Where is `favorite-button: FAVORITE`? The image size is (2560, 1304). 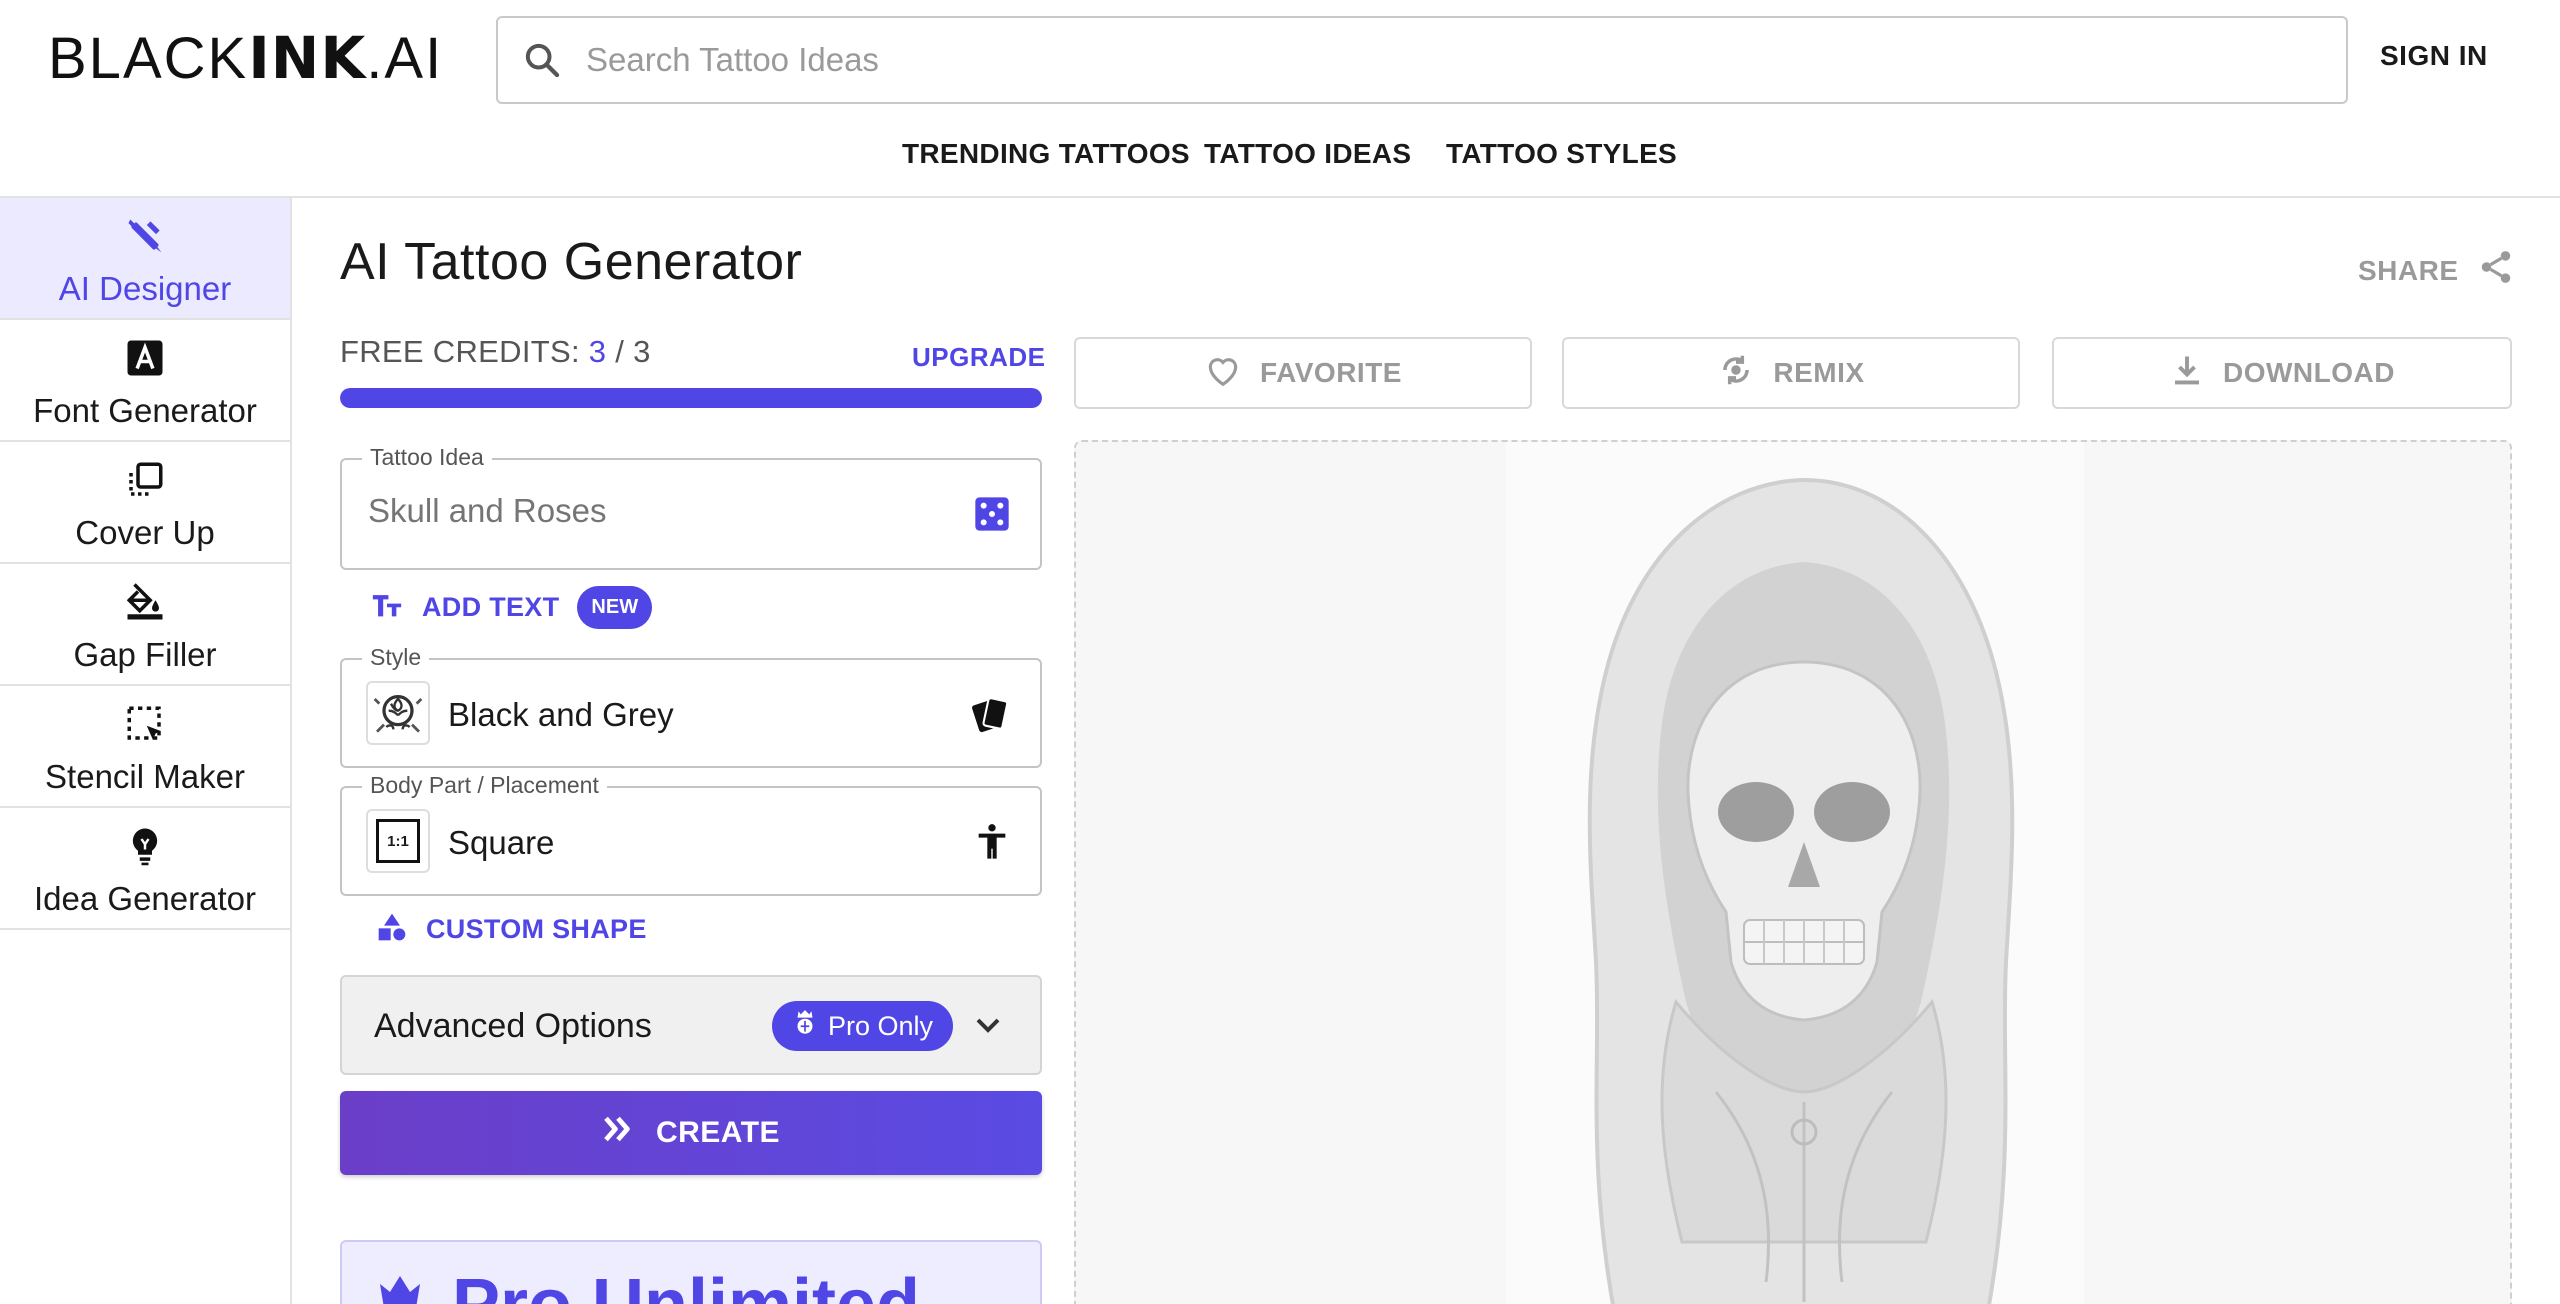 favorite-button: FAVORITE is located at coordinates (1303, 373).